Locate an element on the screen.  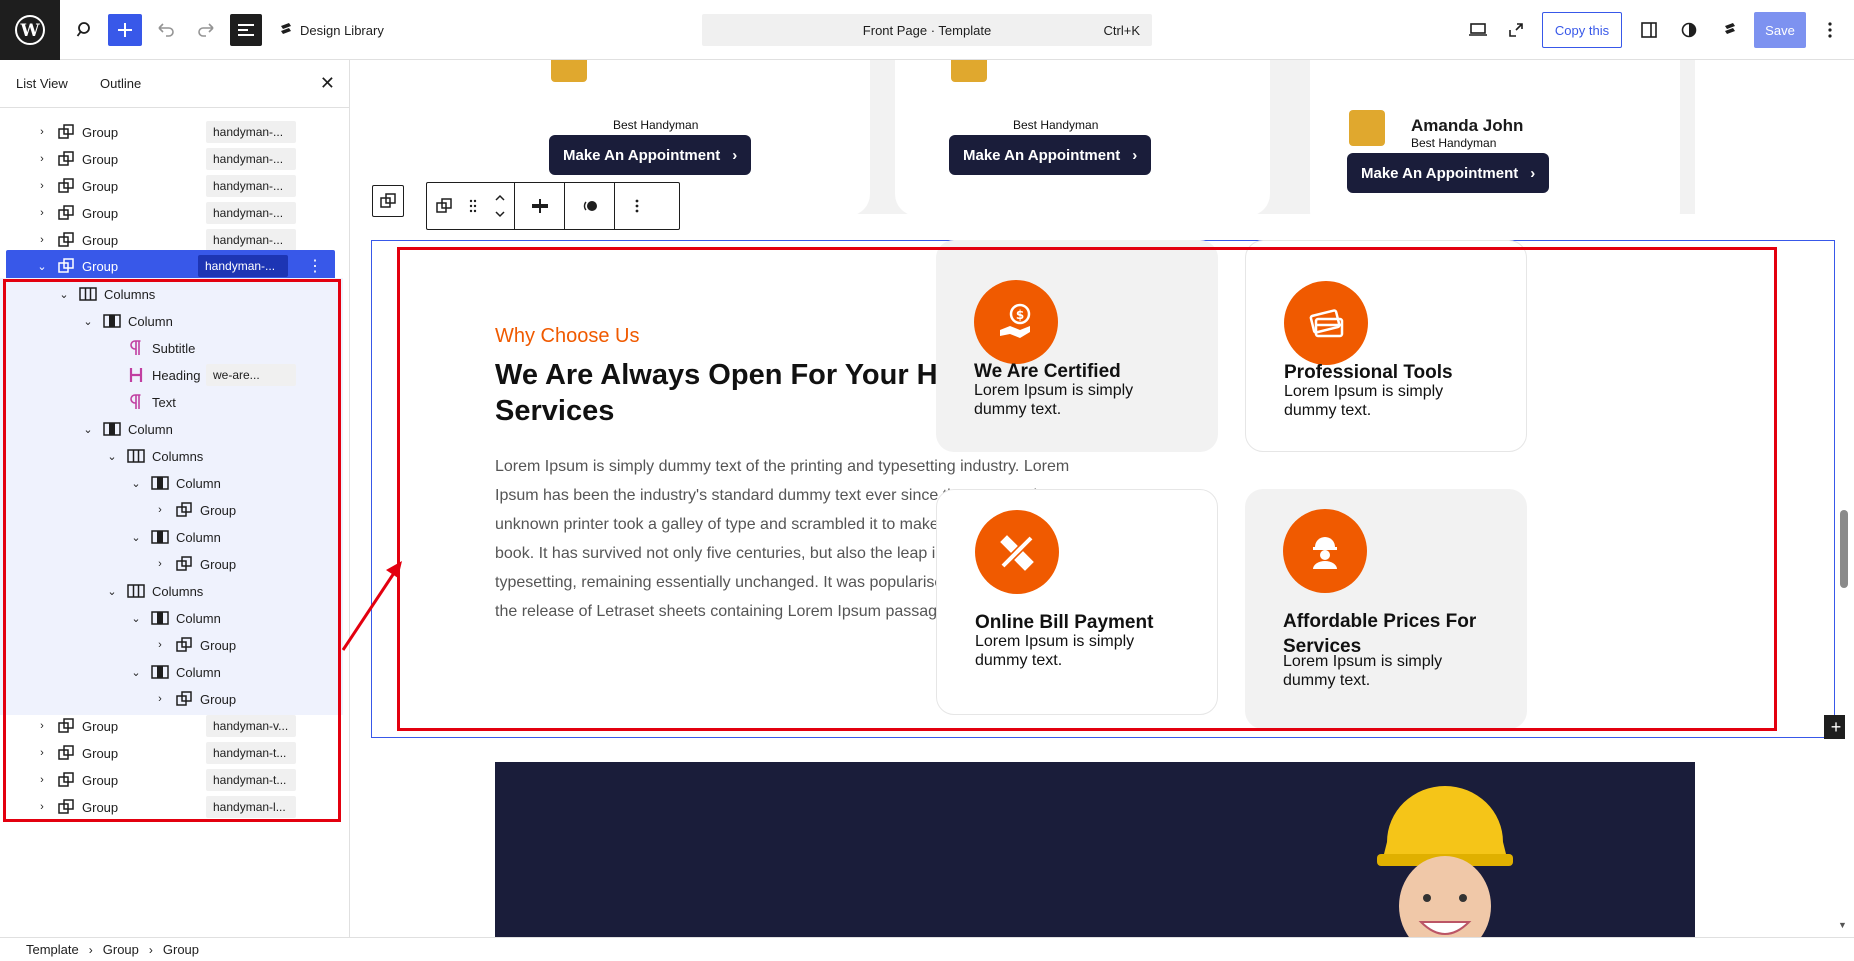
styles-button is located at coordinates (1689, 30).